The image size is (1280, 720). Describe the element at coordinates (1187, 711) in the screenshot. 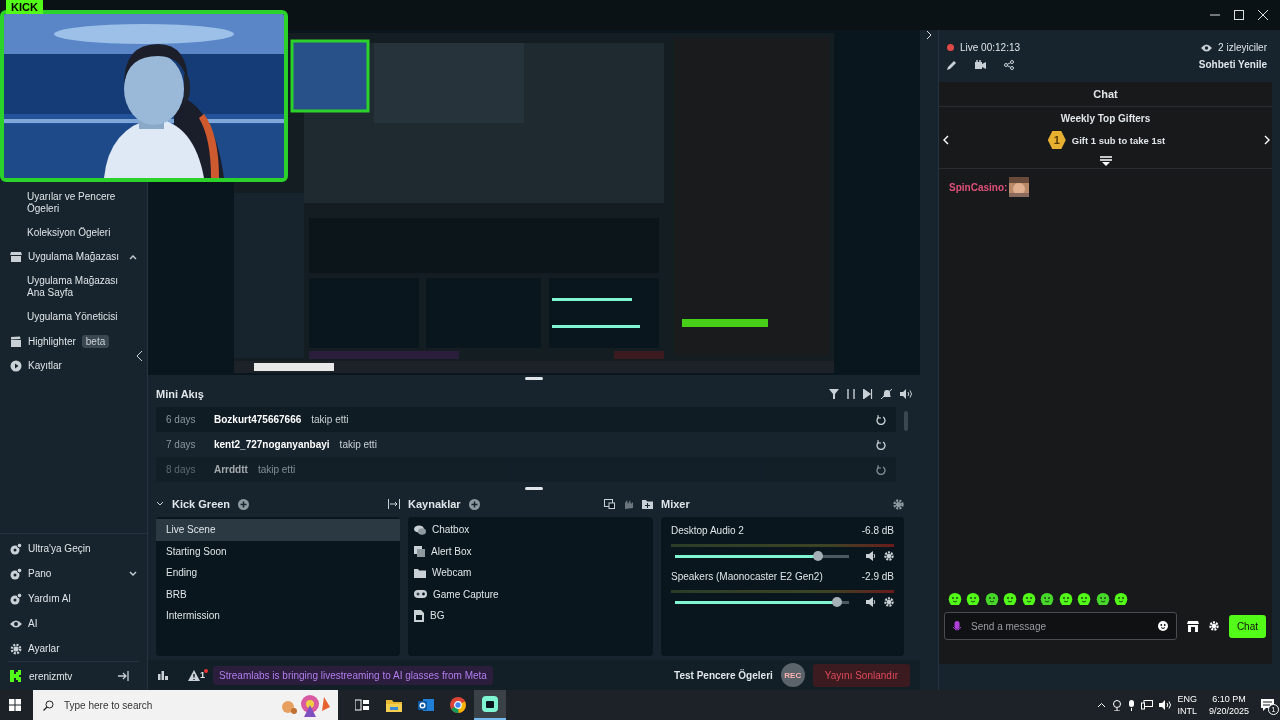

I see `keyboard-layout: INTL` at that location.